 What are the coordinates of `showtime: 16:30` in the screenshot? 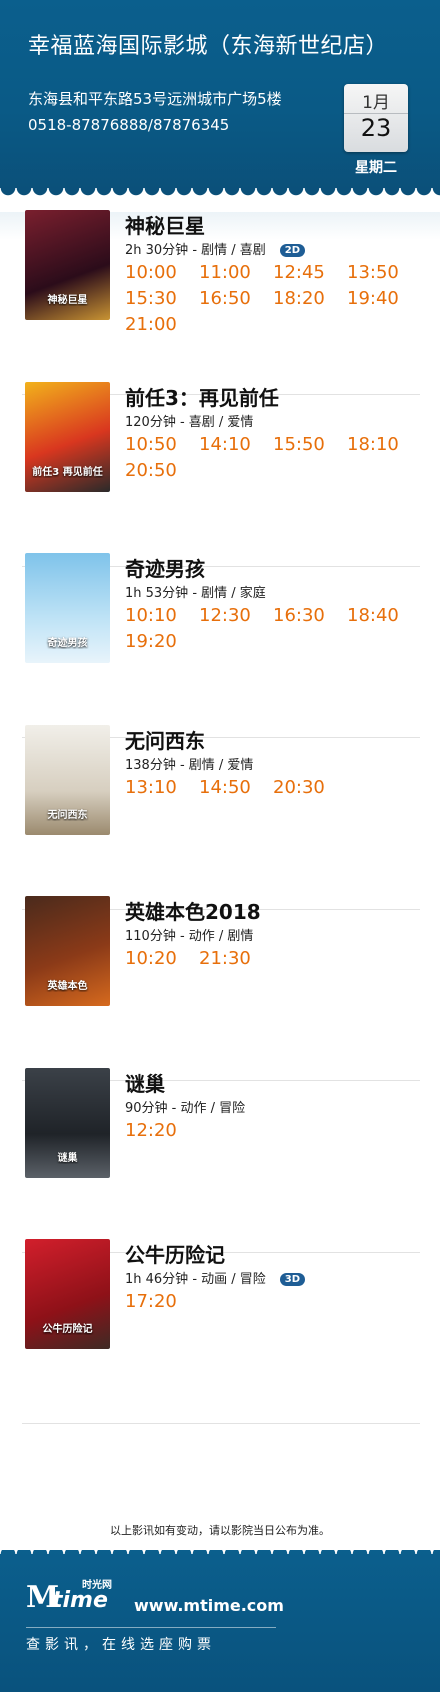 It's located at (299, 615).